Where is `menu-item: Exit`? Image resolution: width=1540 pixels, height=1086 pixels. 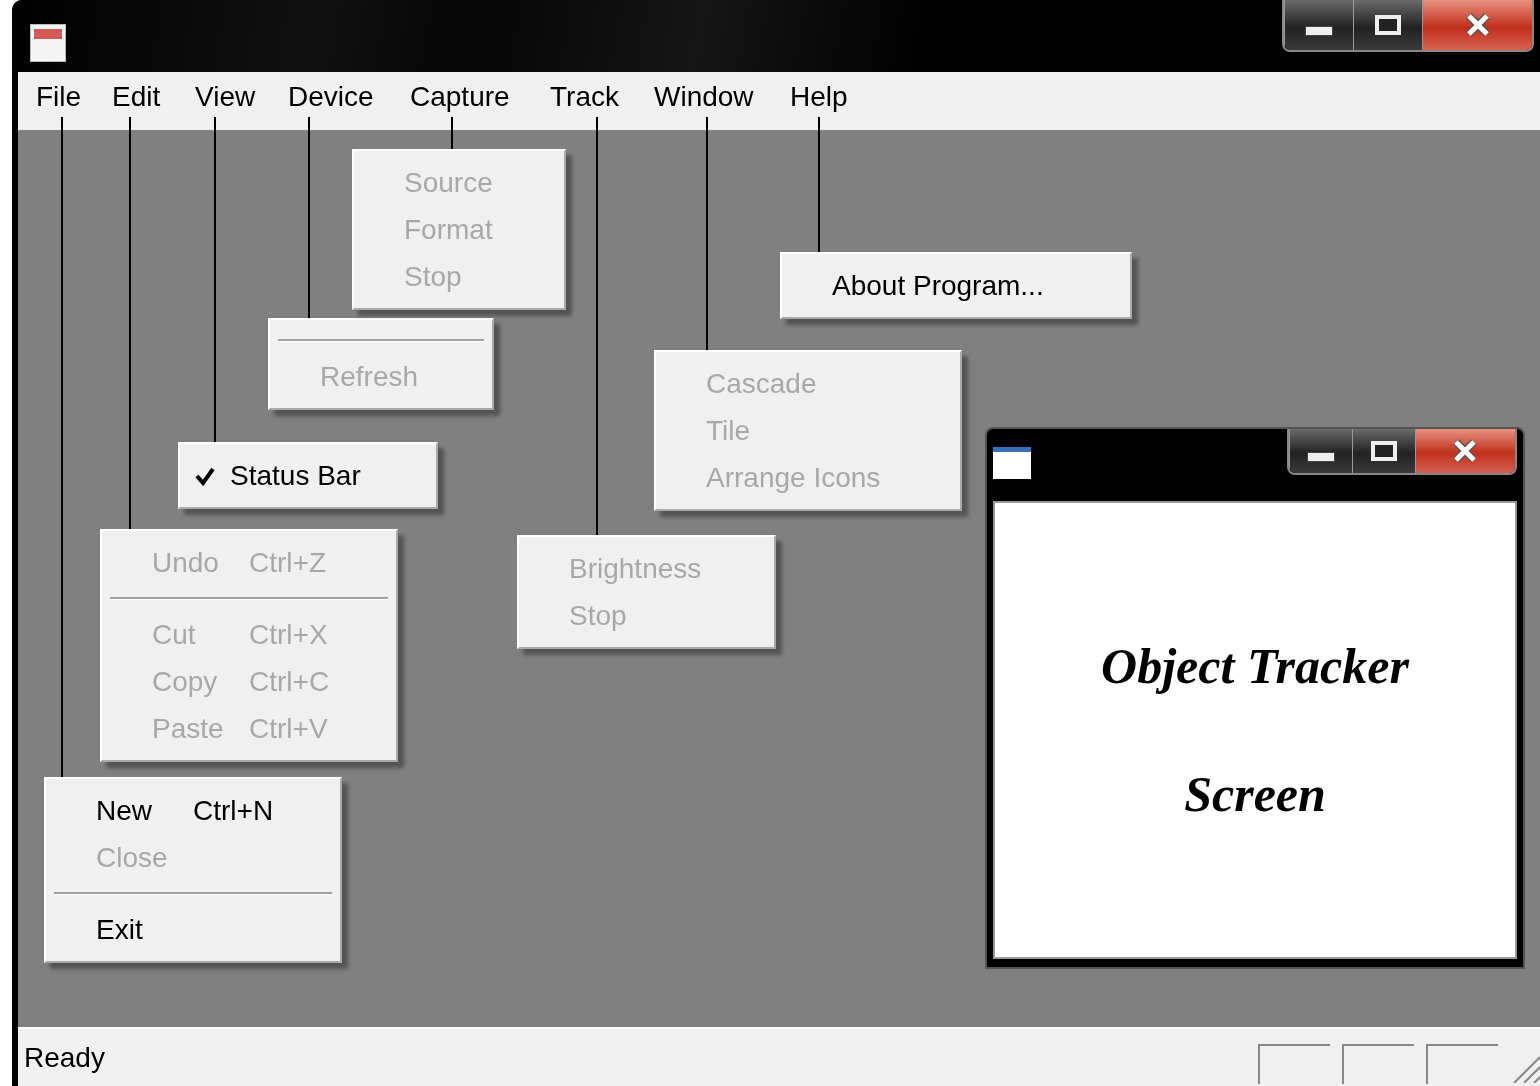 menu-item: Exit is located at coordinates (193, 929).